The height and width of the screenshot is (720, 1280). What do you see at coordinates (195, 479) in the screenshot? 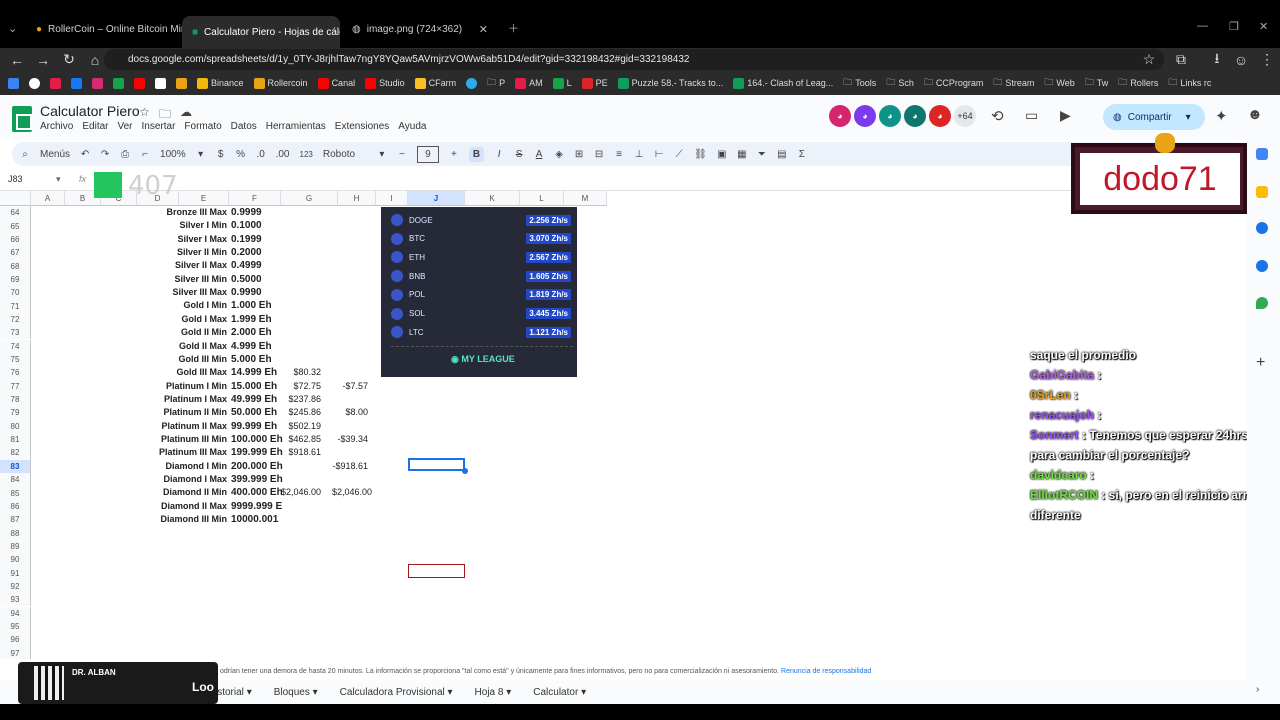
I see `row-label-cell: Diamond I Max` at bounding box center [195, 479].